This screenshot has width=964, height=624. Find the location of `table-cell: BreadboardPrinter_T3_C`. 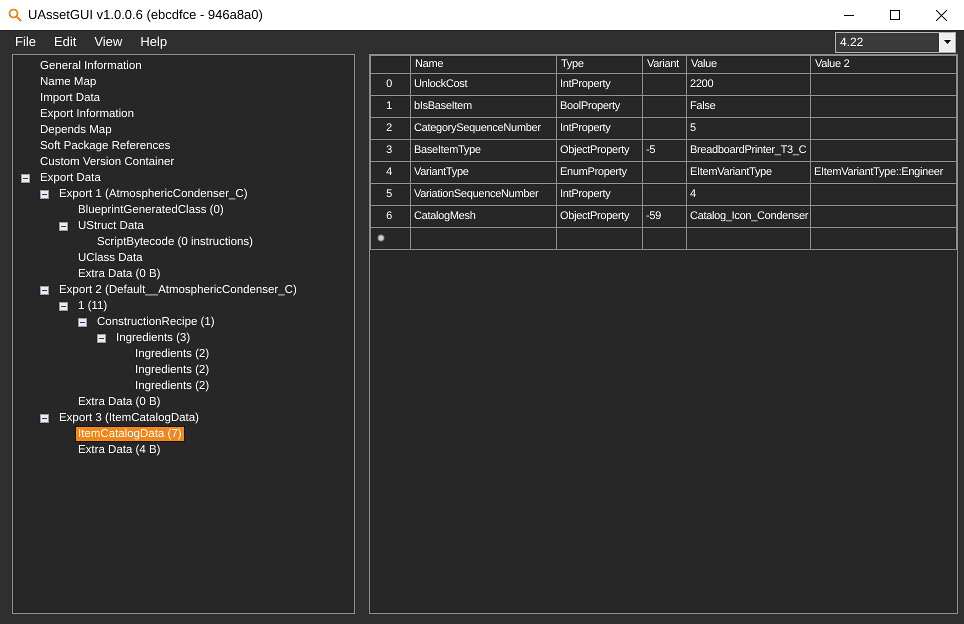

table-cell: BreadboardPrinter_T3_C is located at coordinates (748, 150).